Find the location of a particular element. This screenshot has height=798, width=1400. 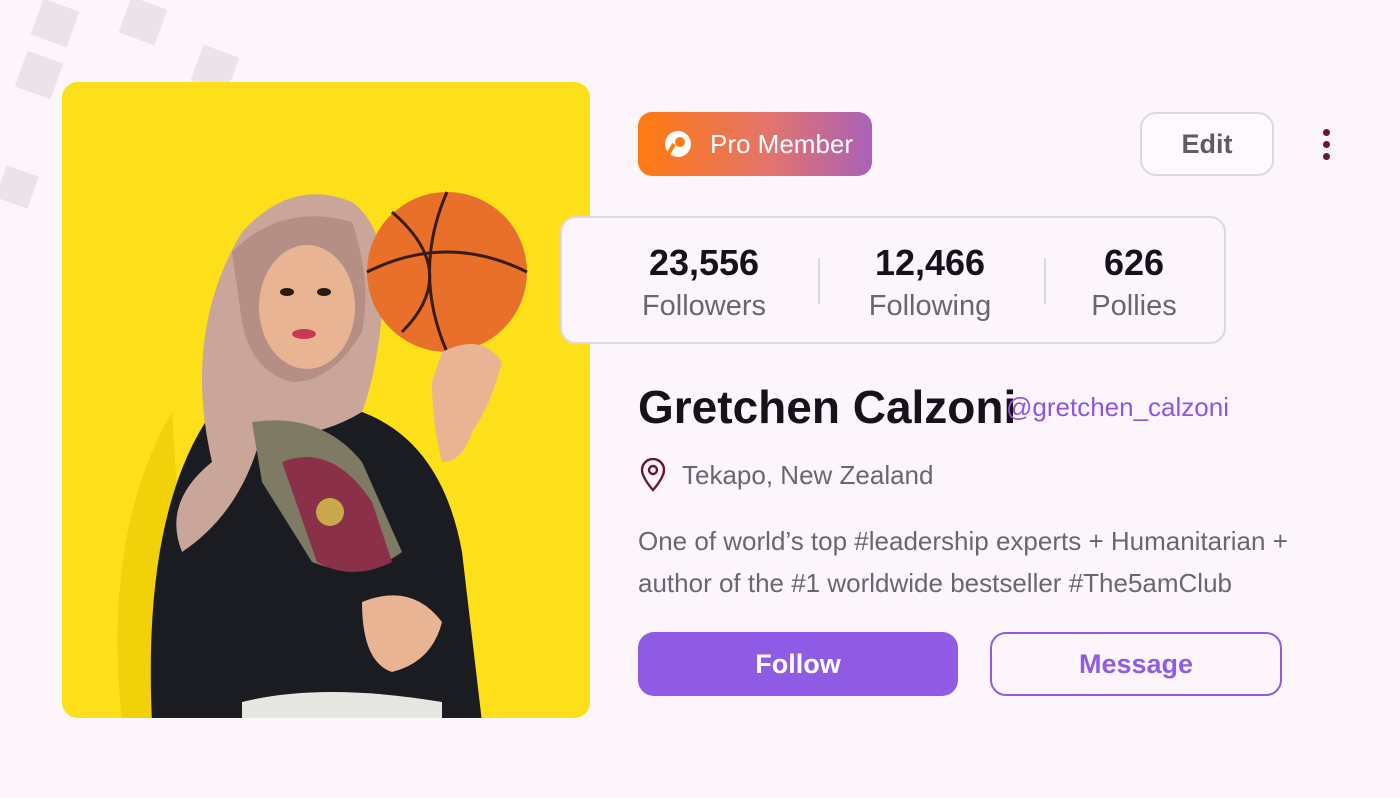

followers-label: Followers is located at coordinates (704, 306).